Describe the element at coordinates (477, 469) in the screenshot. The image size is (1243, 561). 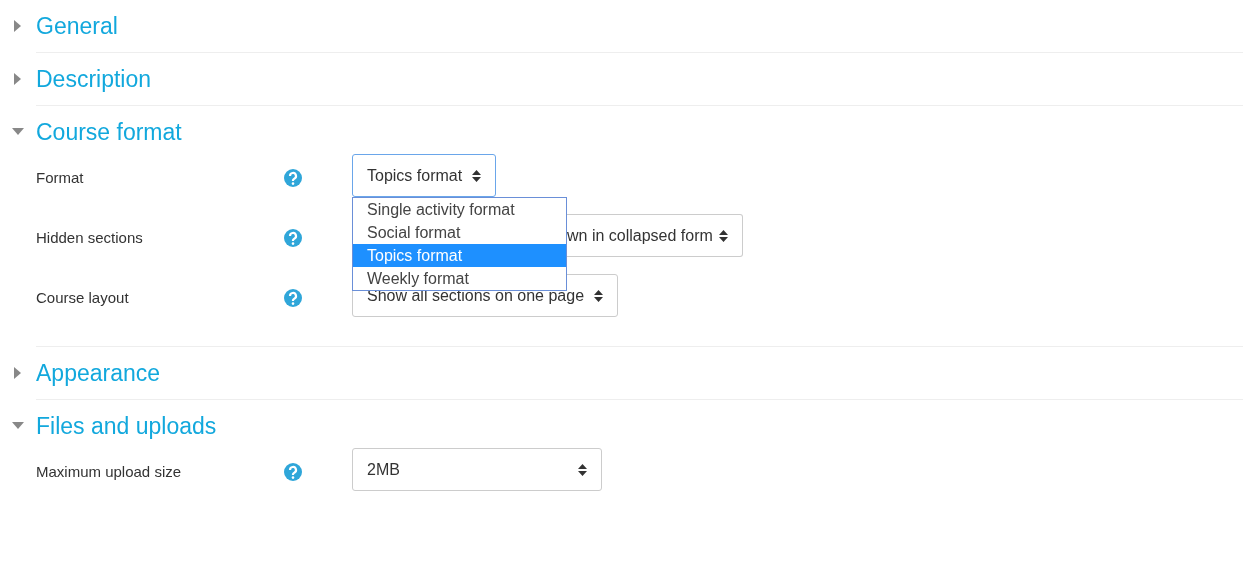
I see `select-field: 2MB` at that location.